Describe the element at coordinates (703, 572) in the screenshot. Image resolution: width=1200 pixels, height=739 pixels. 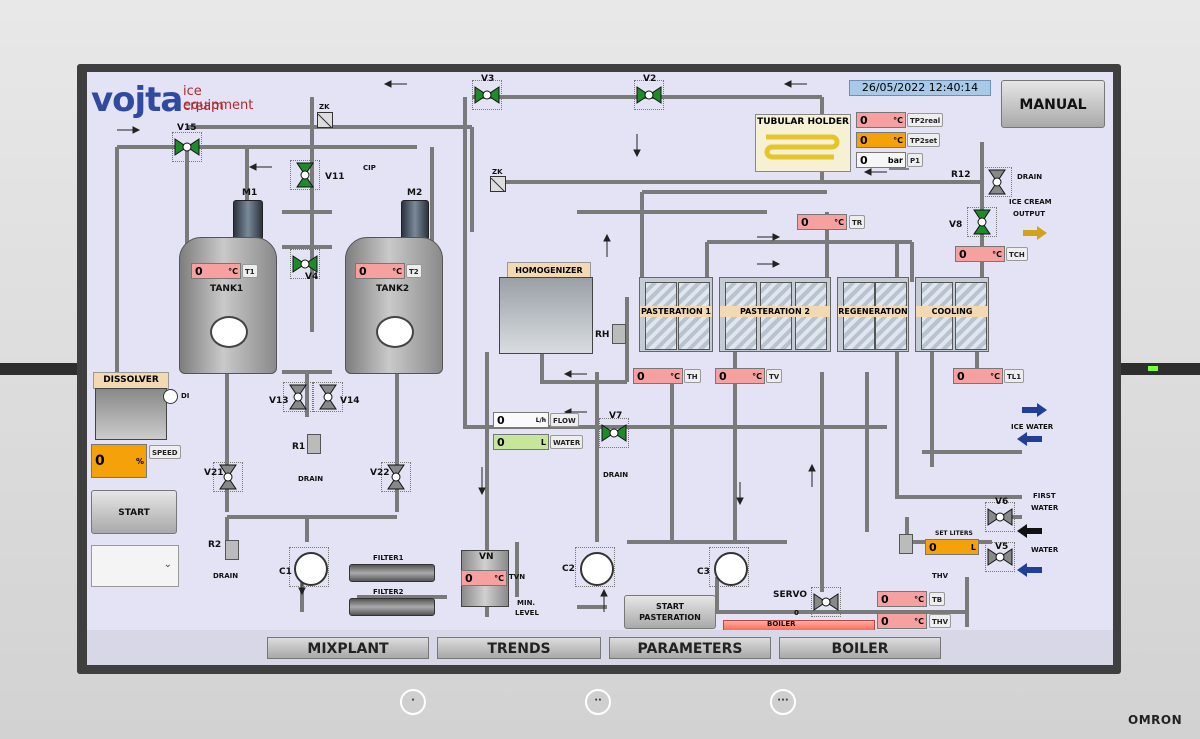
I see `pump-c3-label: C3` at that location.